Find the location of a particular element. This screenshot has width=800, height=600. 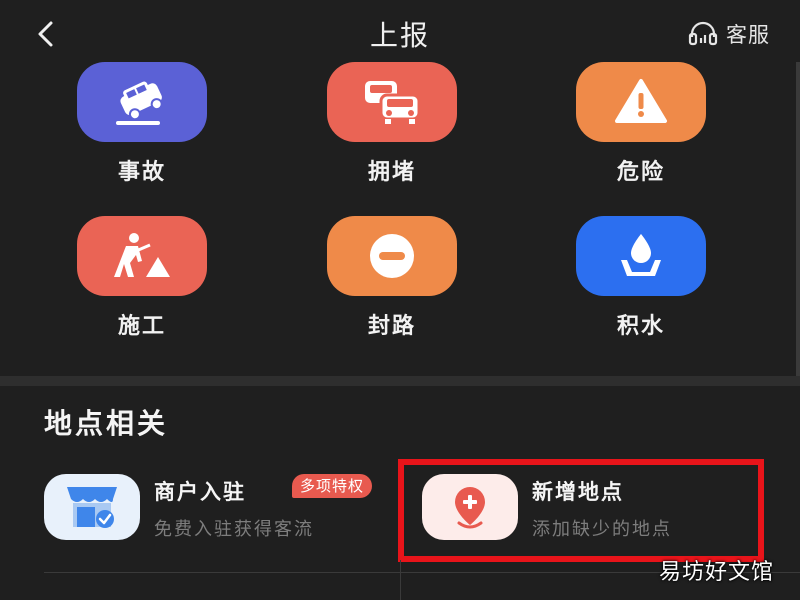

headset-icon is located at coordinates (703, 33).